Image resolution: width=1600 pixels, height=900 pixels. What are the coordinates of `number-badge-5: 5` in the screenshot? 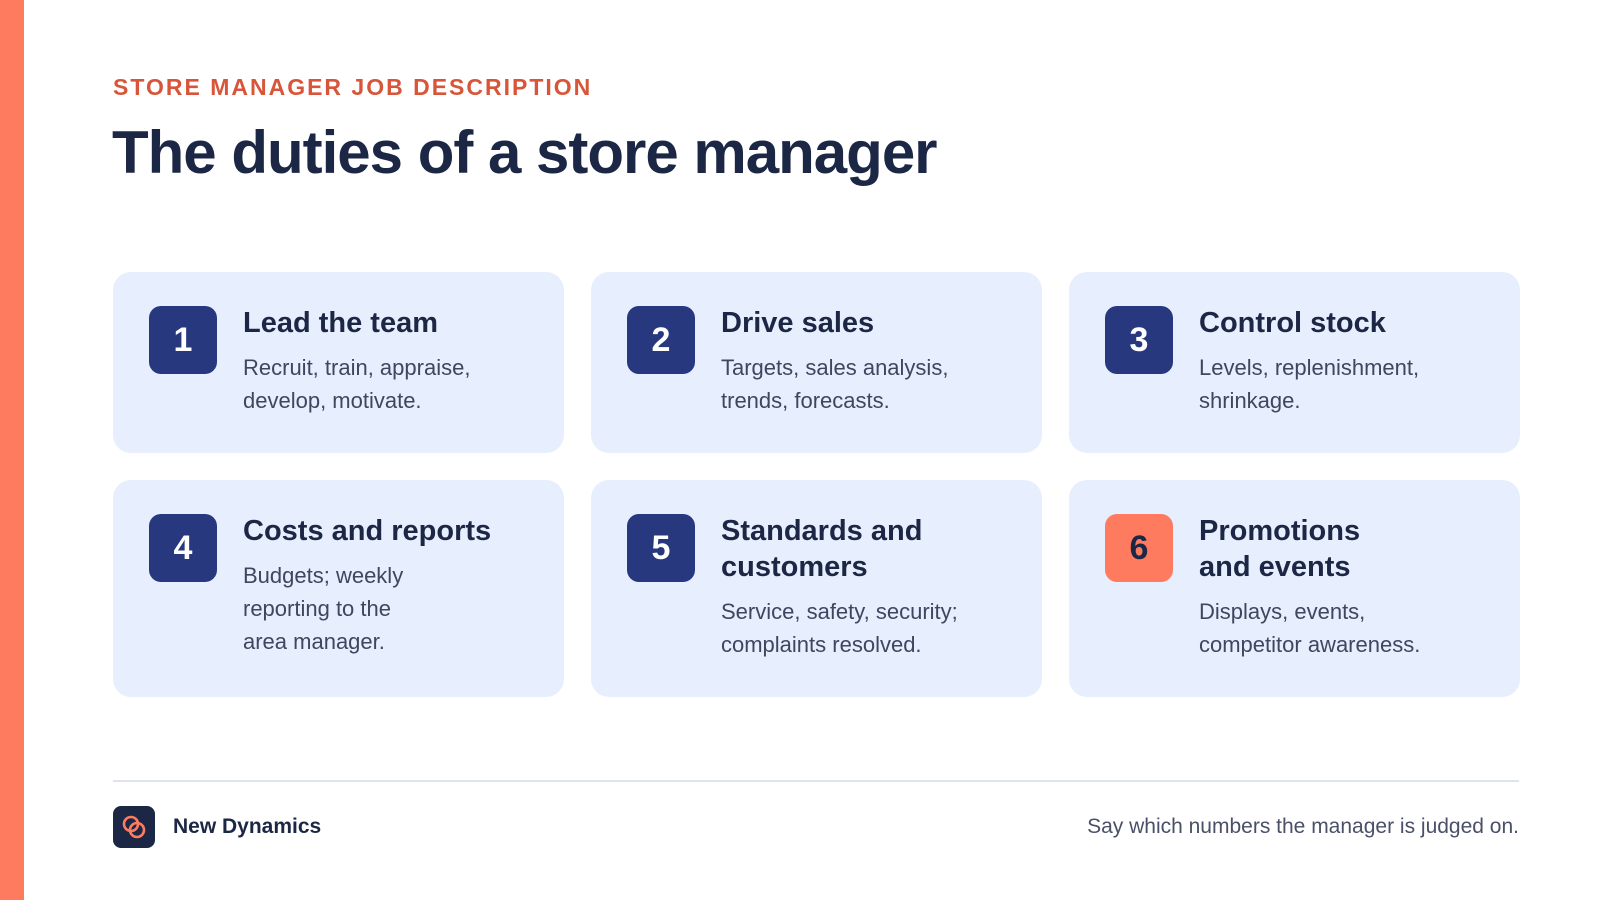 It's located at (661, 548).